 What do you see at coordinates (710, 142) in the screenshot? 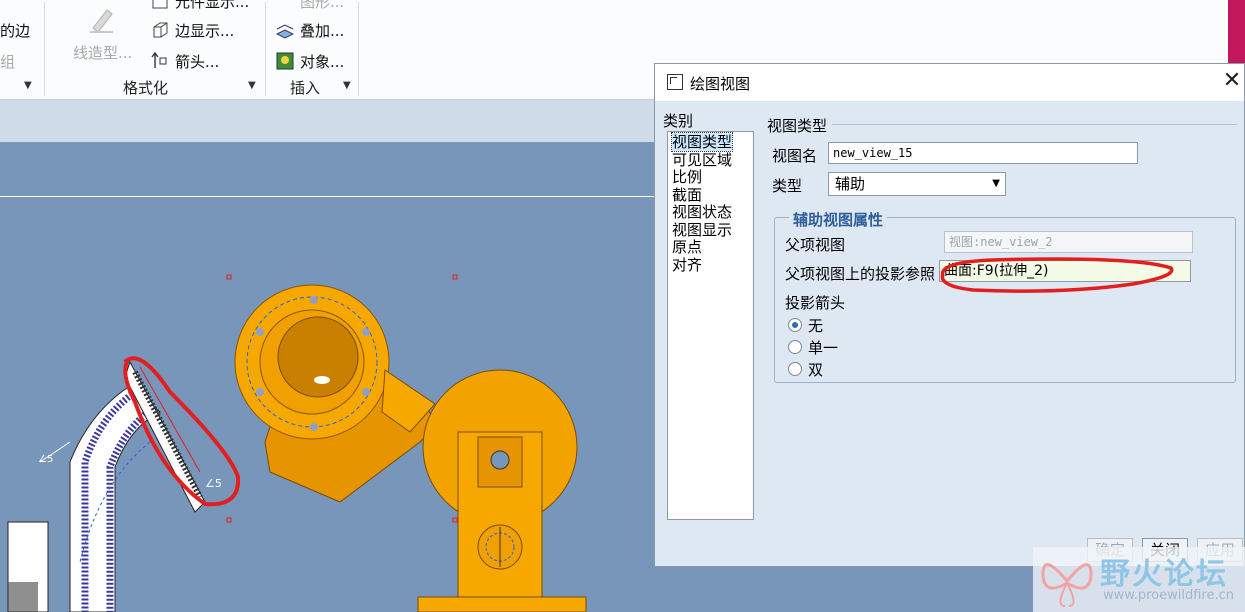
I see `category-item-view-type: 视图类型` at bounding box center [710, 142].